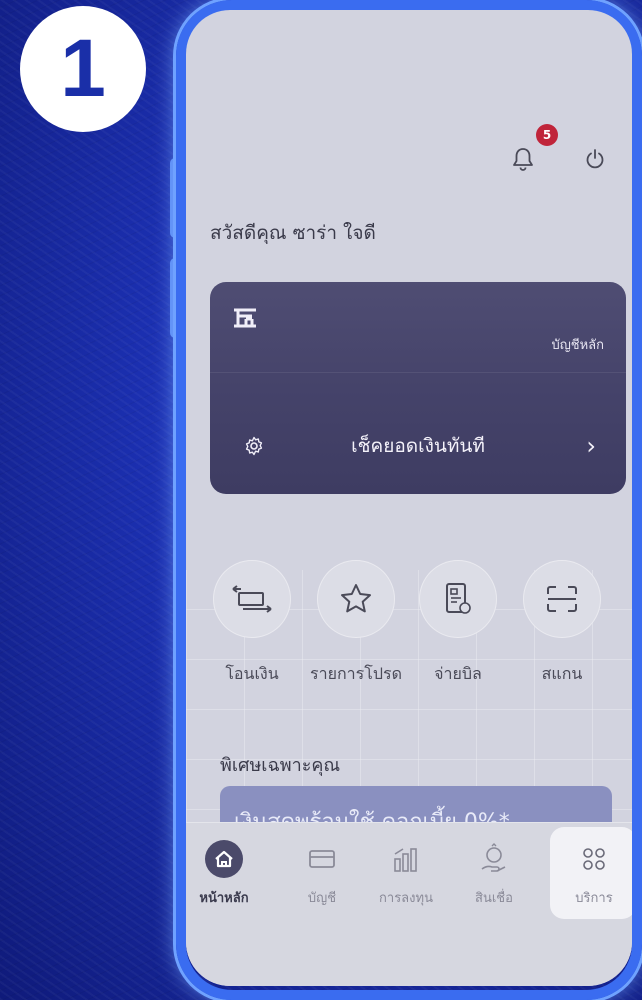  What do you see at coordinates (593, 859) in the screenshot?
I see `services-icon` at bounding box center [593, 859].